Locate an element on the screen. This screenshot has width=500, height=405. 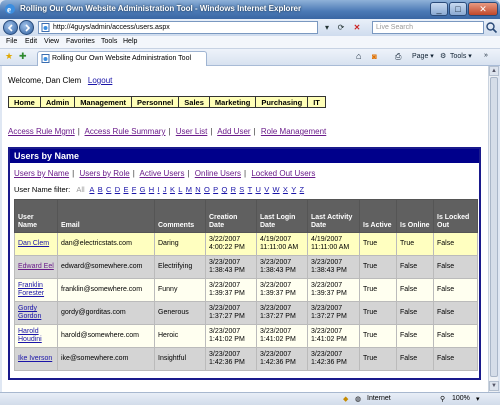
scroll-down-icon: ▼ is located at coordinates (494, 386).